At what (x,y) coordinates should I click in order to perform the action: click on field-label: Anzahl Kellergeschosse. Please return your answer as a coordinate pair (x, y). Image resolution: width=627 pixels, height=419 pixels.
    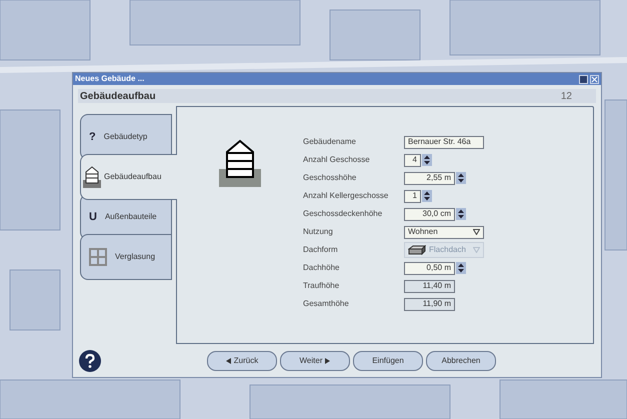
    Looking at the image, I should click on (346, 196).